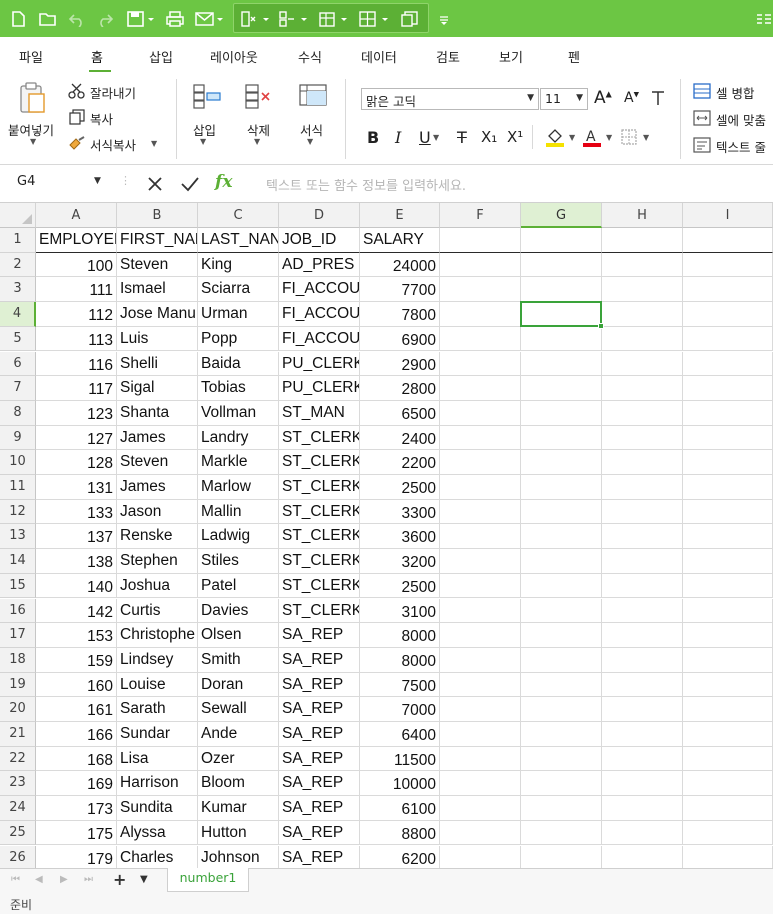 This screenshot has width=773, height=914. Describe the element at coordinates (238, 314) in the screenshot. I see `table-cell: Urman` at that location.